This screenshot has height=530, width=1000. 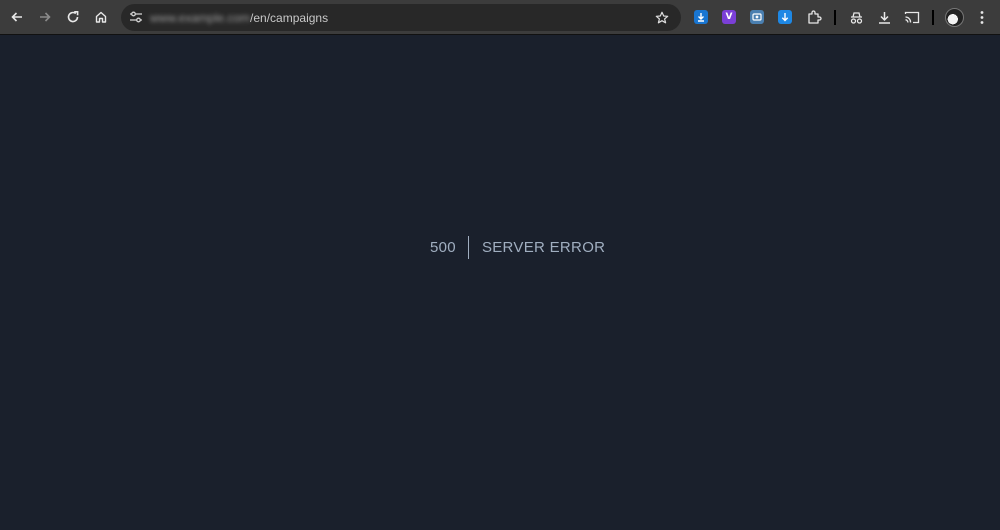 What do you see at coordinates (662, 18) in the screenshot?
I see `bookmark-star-icon` at bounding box center [662, 18].